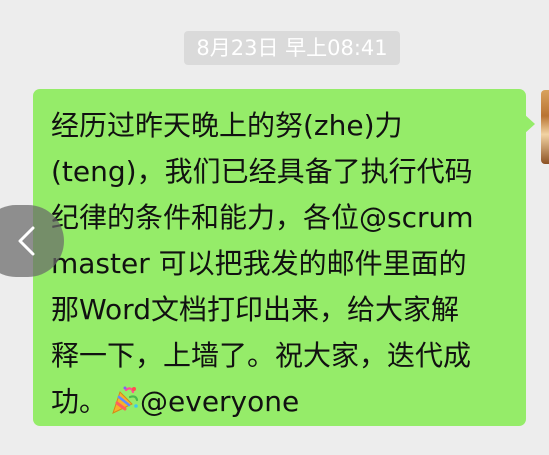 The image size is (549, 455). Describe the element at coordinates (227, 125) in the screenshot. I see `message-line: 经历过昨天晚上的努(zhe)力` at that location.